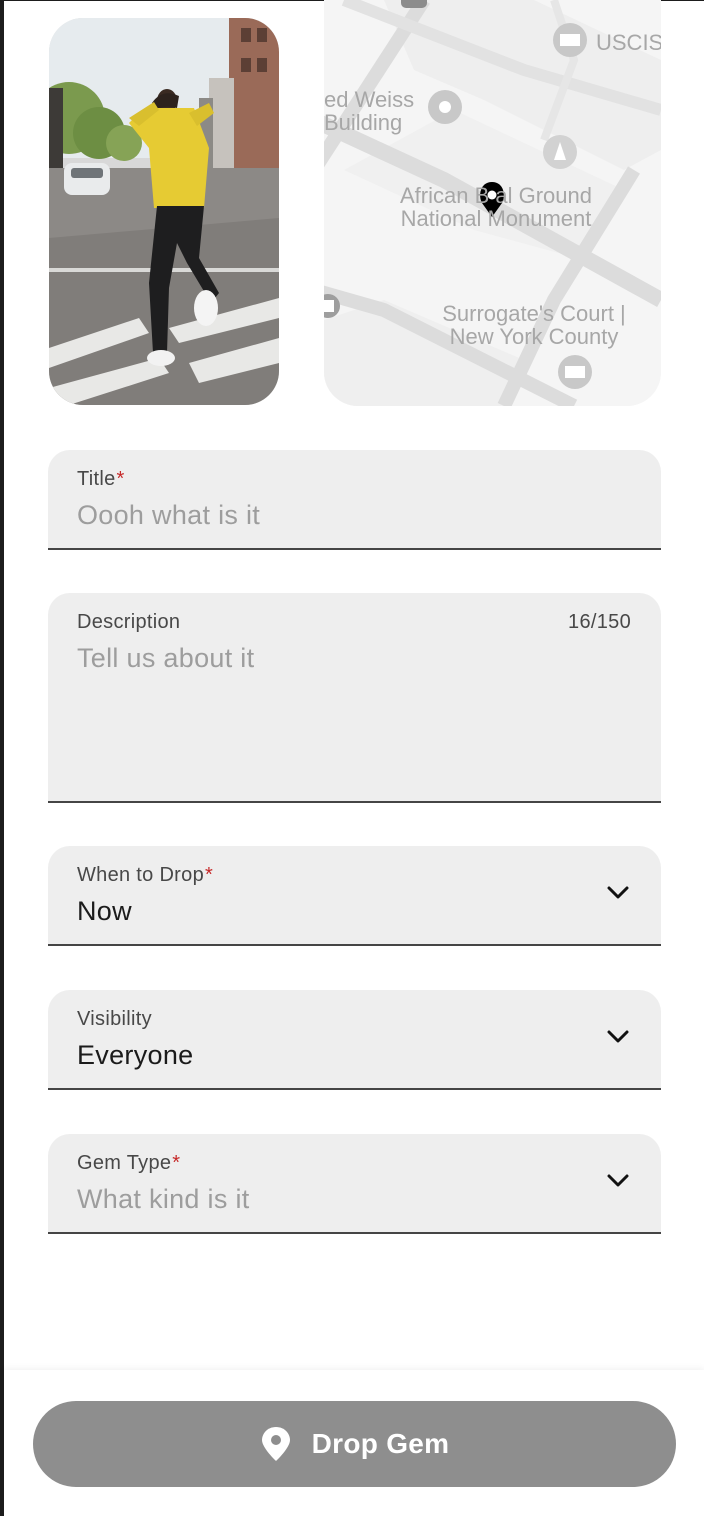 The height and width of the screenshot is (1516, 704). Describe the element at coordinates (114, 1019) in the screenshot. I see `visibility-label: Visibility` at that location.